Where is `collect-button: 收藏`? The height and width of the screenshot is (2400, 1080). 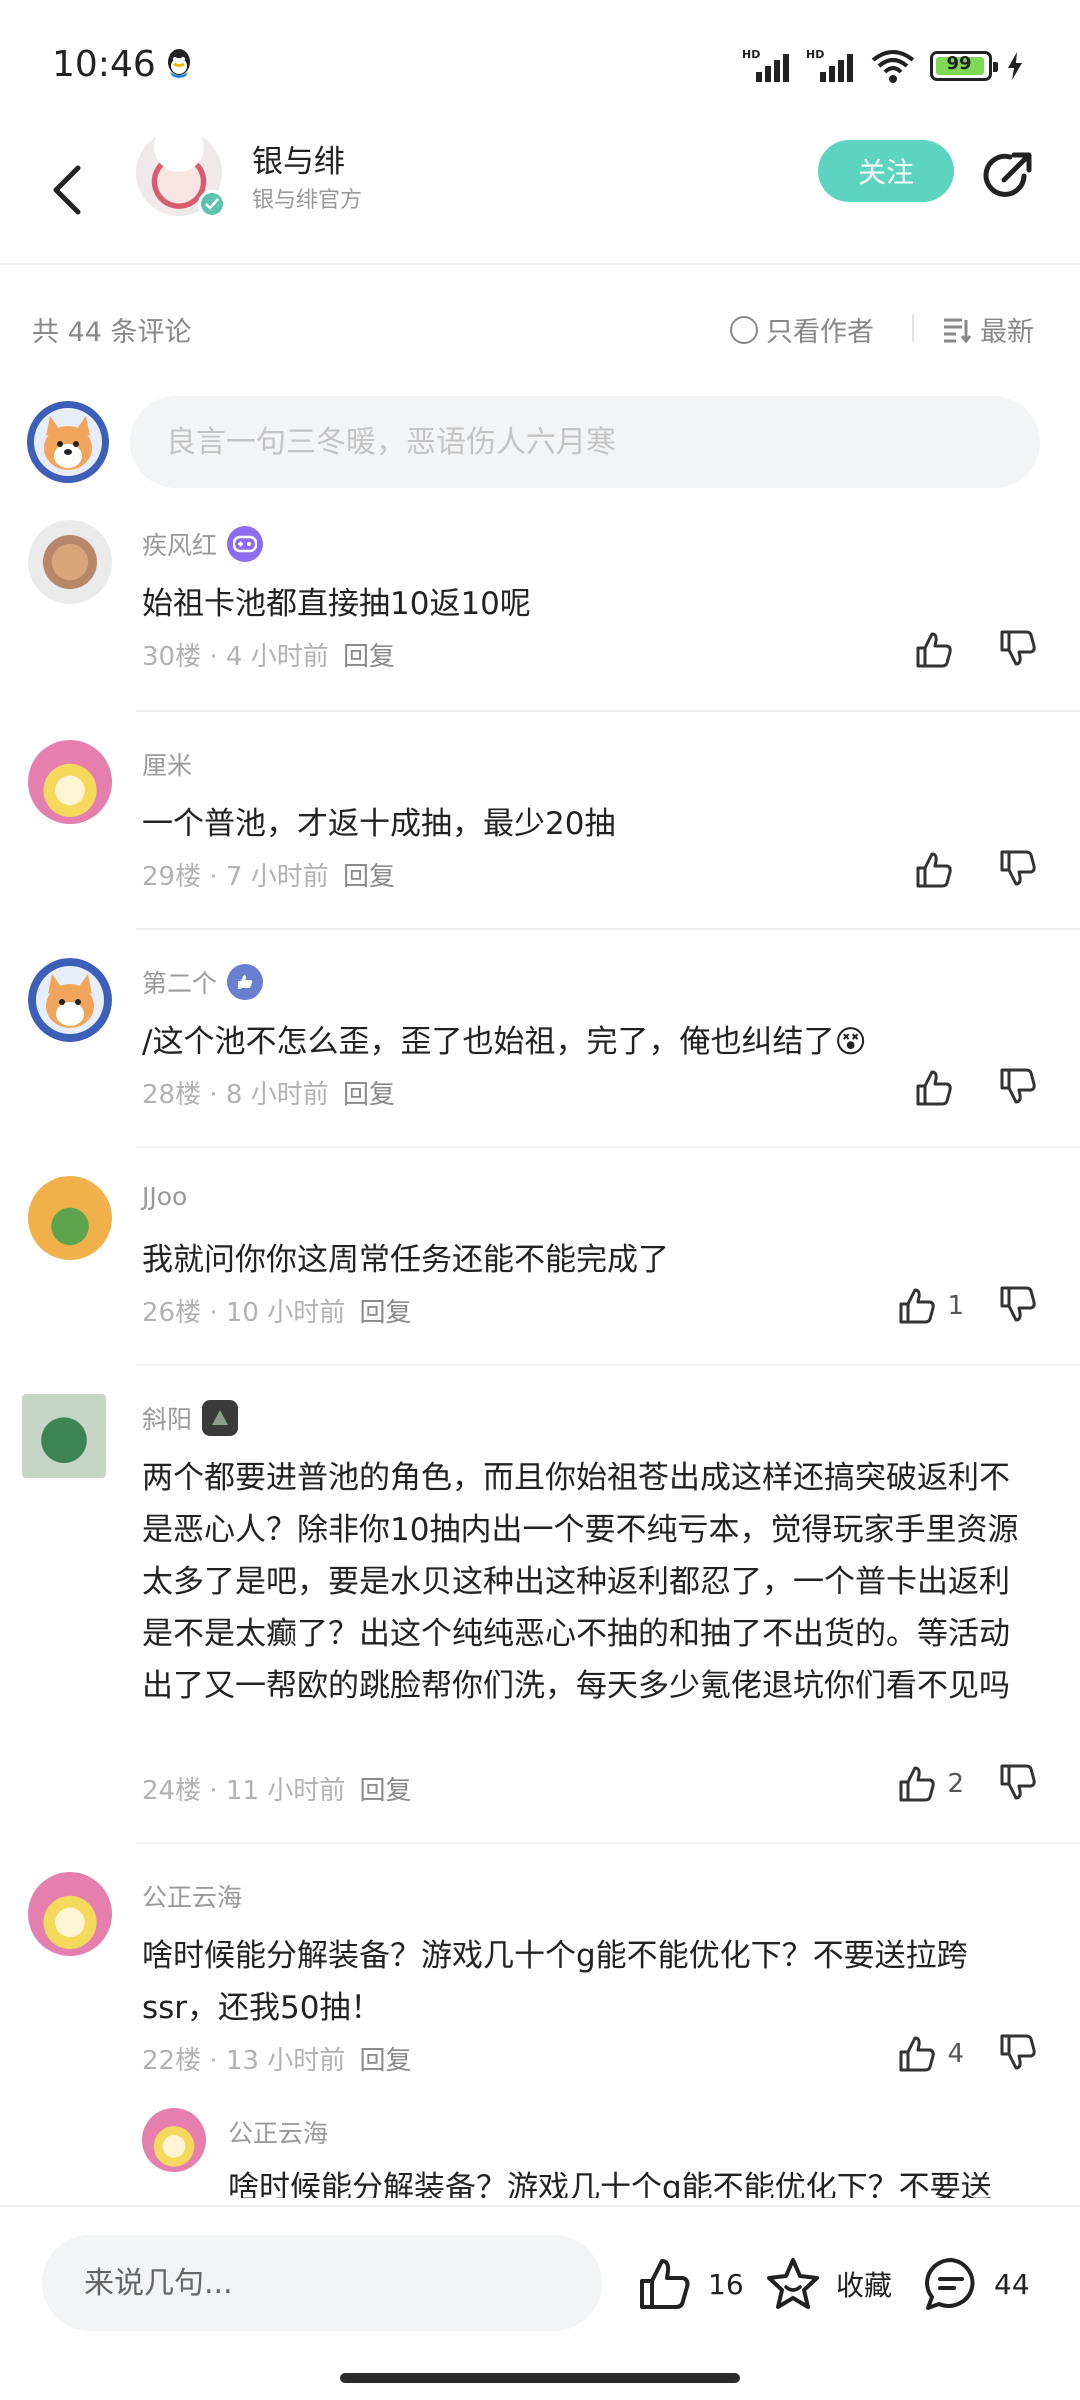
collect-button: 收藏 is located at coordinates (828, 2284).